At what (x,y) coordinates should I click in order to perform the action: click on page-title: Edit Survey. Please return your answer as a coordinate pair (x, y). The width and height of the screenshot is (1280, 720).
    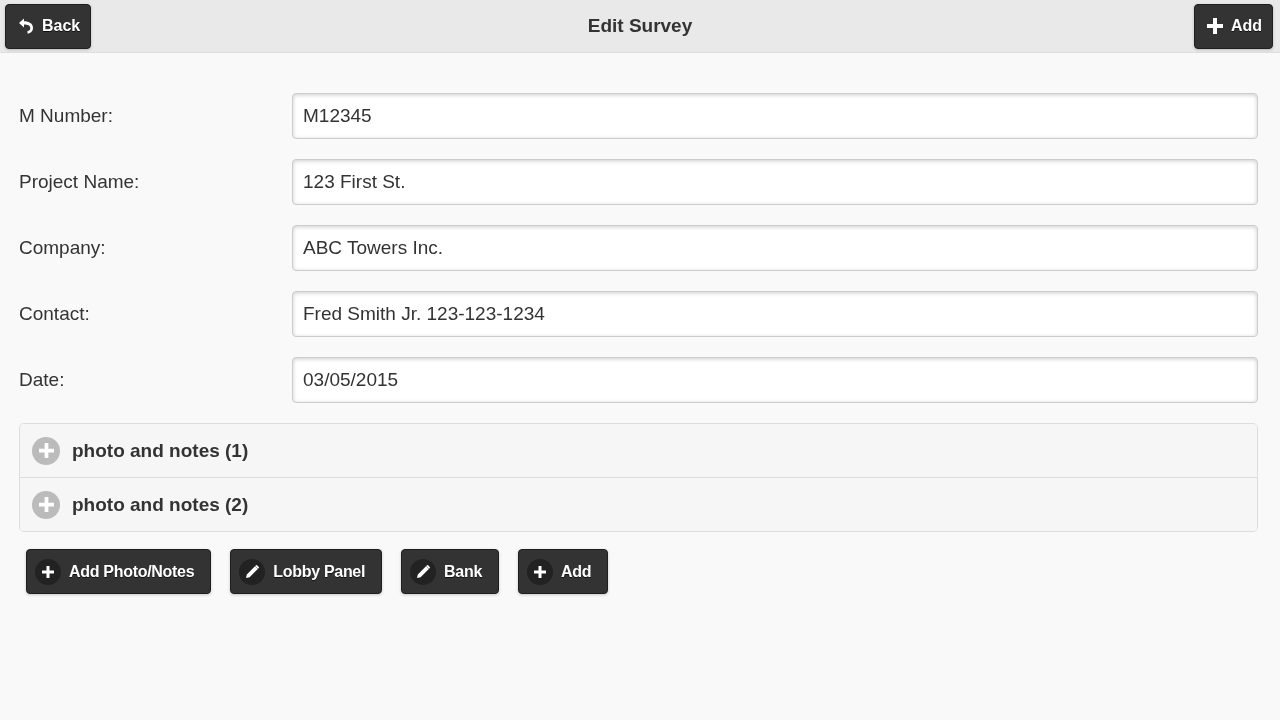
    Looking at the image, I should click on (640, 25).